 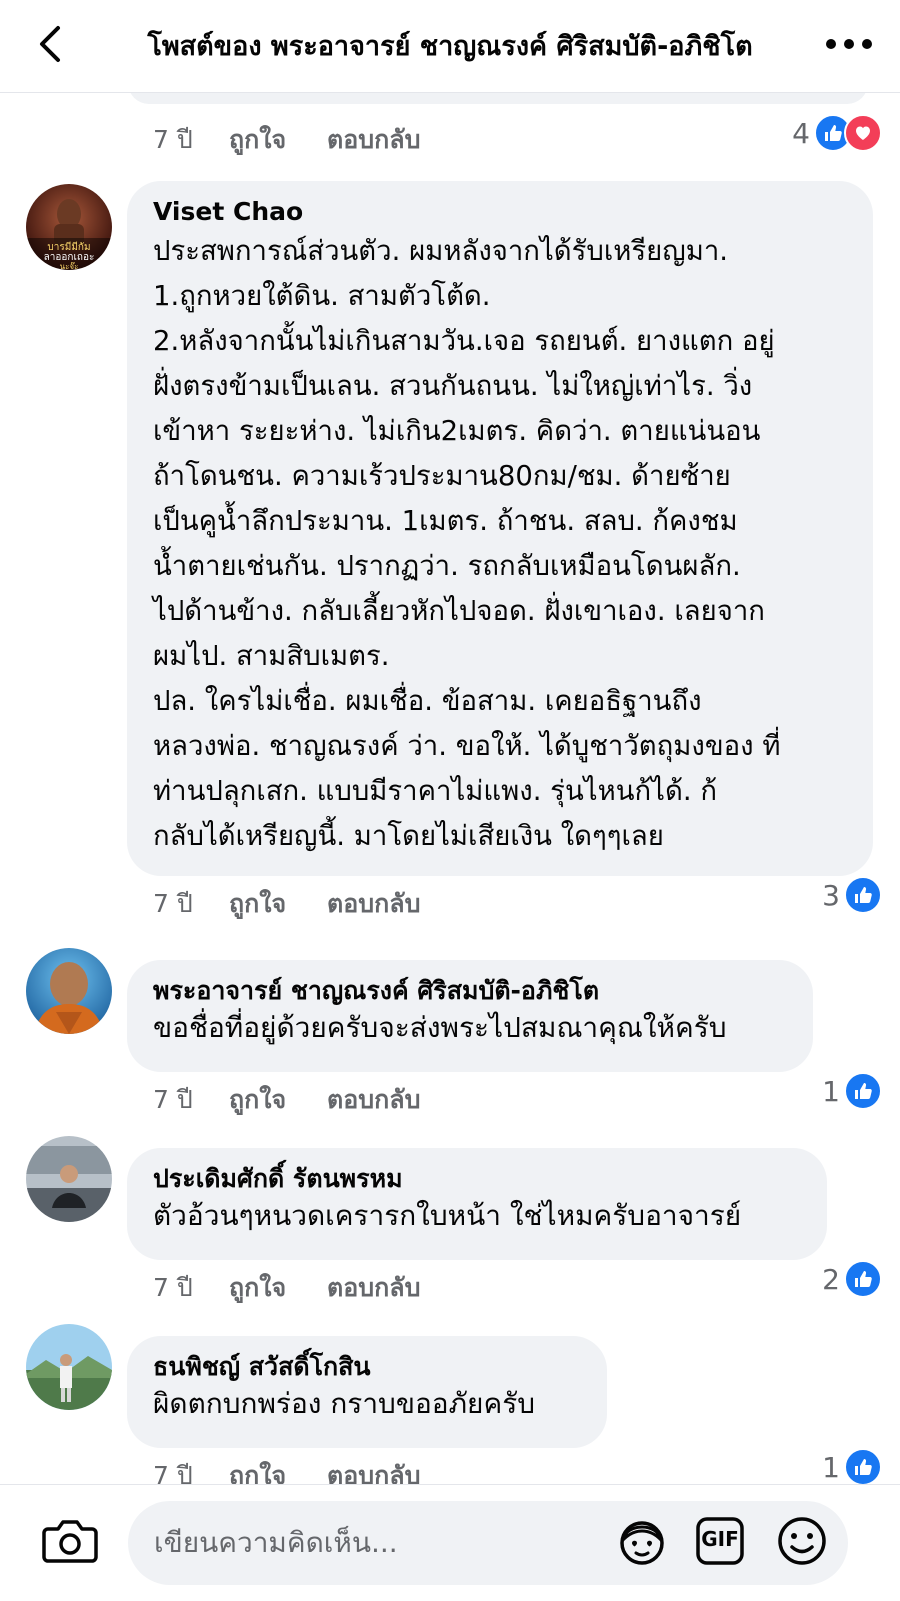 I want to click on comment-author: Viset Chao, so click(x=501, y=212).